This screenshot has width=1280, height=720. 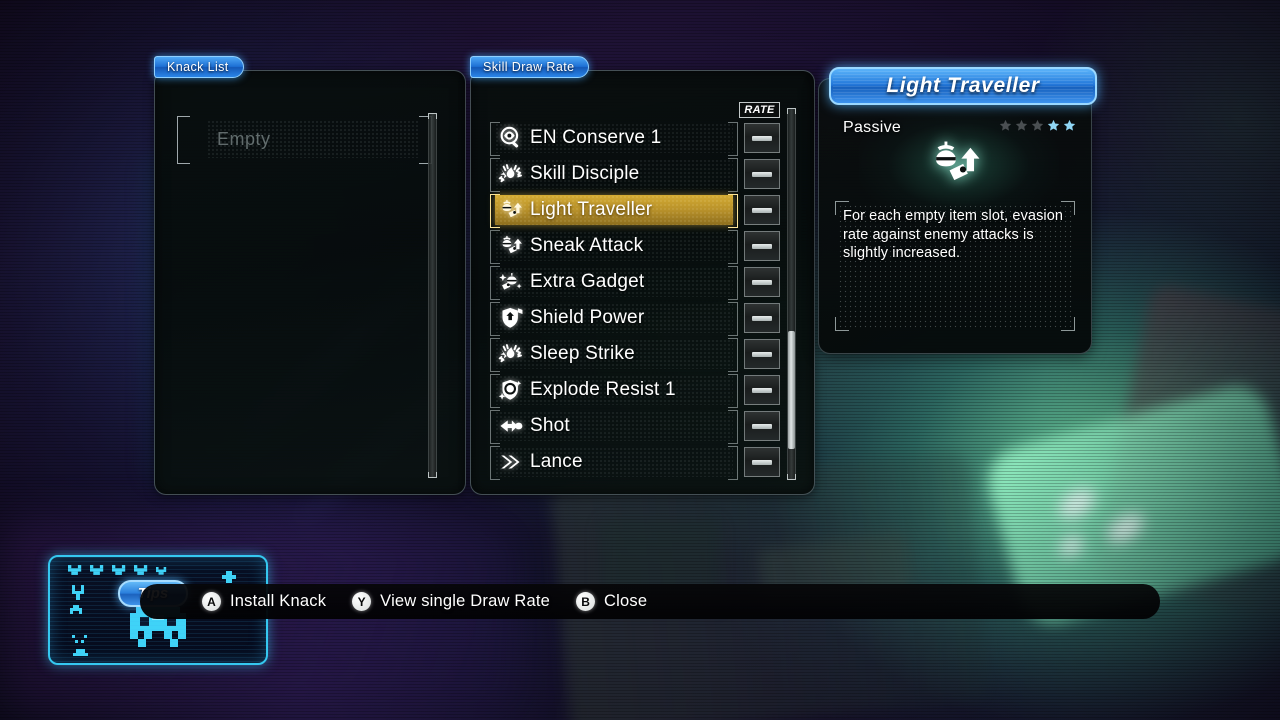 What do you see at coordinates (963, 86) in the screenshot?
I see `detail-title: Light Traveller` at bounding box center [963, 86].